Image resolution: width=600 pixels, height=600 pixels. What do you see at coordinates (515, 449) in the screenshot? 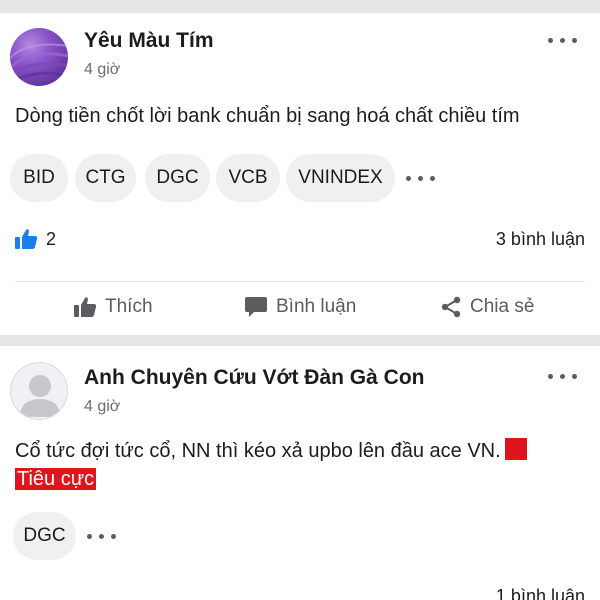
I see `negative-flag-icon` at bounding box center [515, 449].